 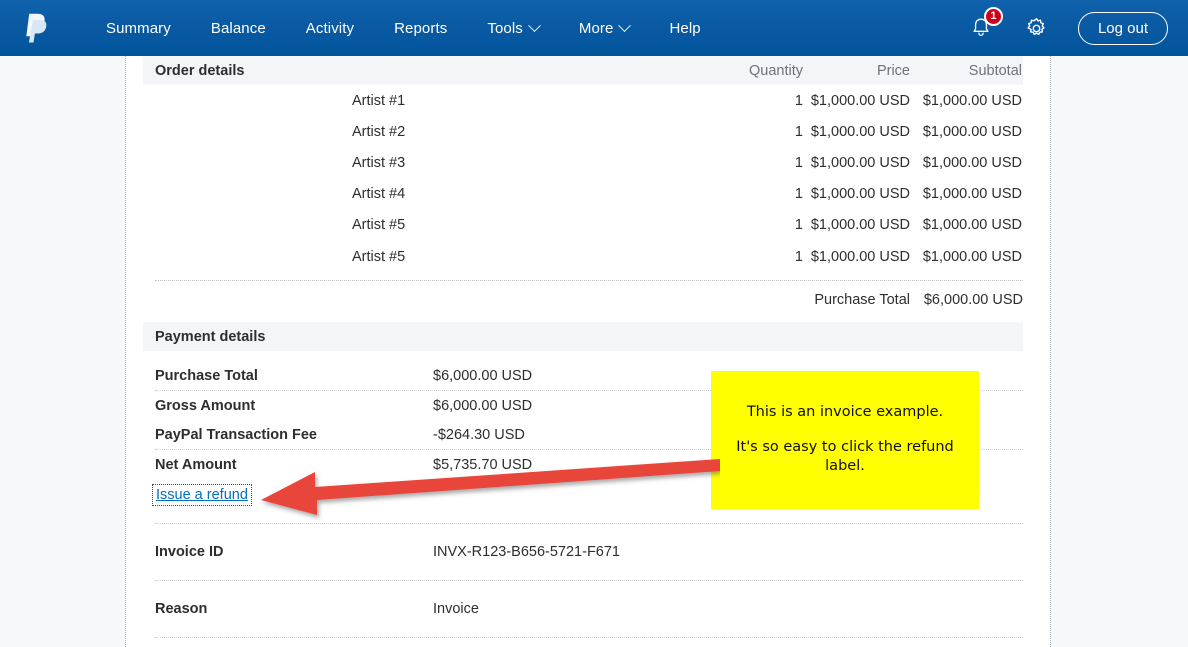 I want to click on reason-label: Reason, so click(x=181, y=609).